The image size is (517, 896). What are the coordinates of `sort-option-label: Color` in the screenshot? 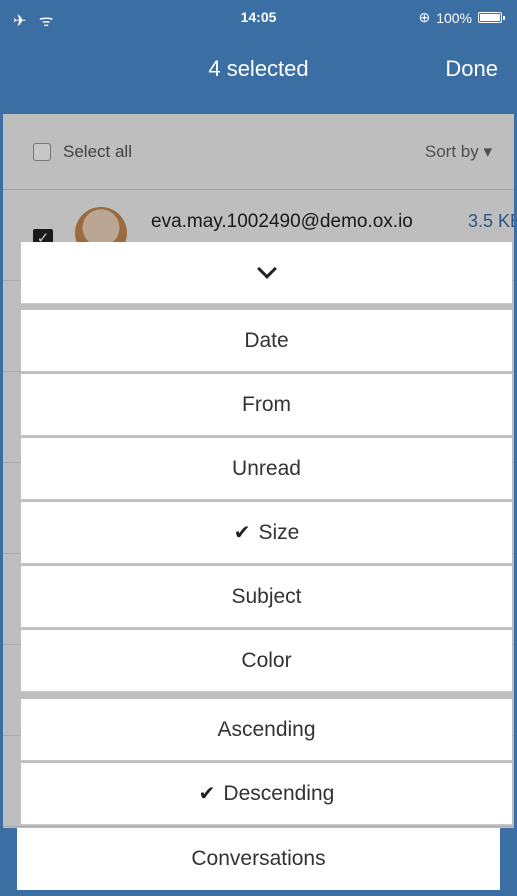 It's located at (266, 660).